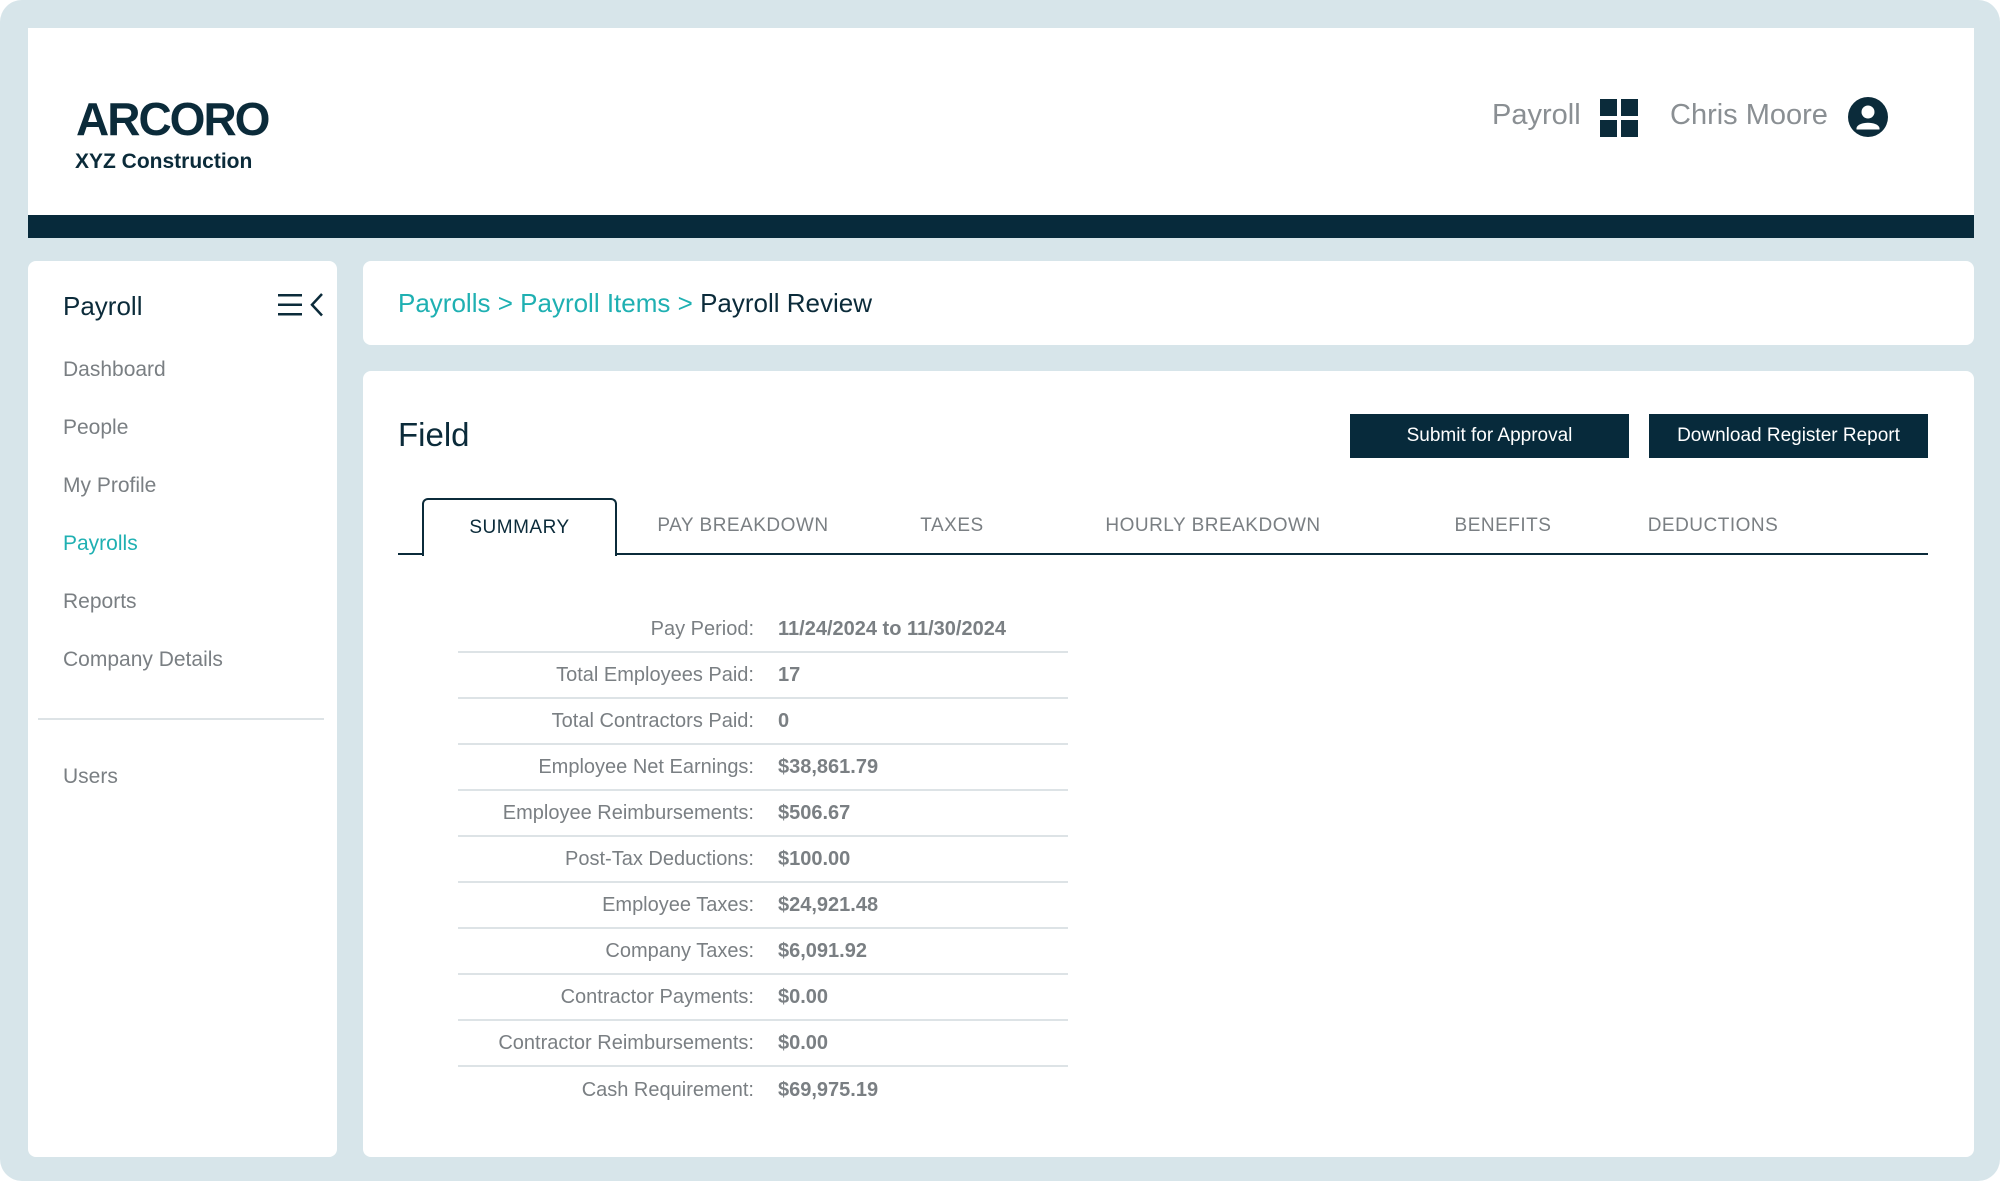  What do you see at coordinates (1868, 117) in the screenshot?
I see `user-circle-icon` at bounding box center [1868, 117].